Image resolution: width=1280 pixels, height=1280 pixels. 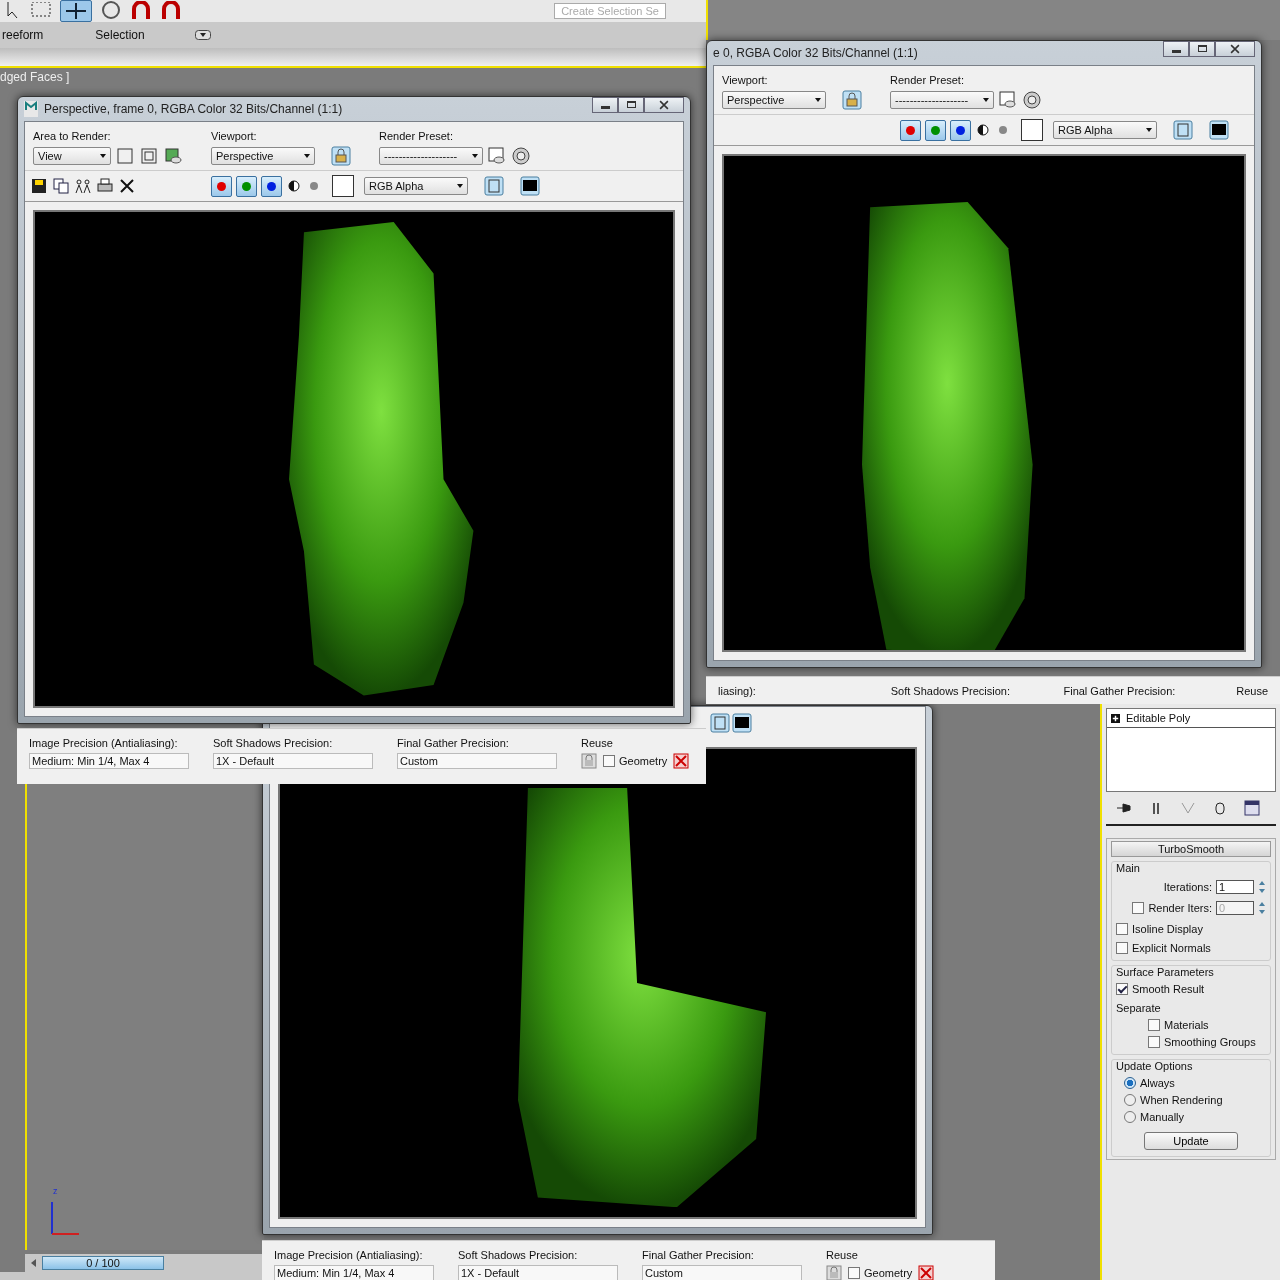 I want to click on field-label: liasing):, so click(x=737, y=691).